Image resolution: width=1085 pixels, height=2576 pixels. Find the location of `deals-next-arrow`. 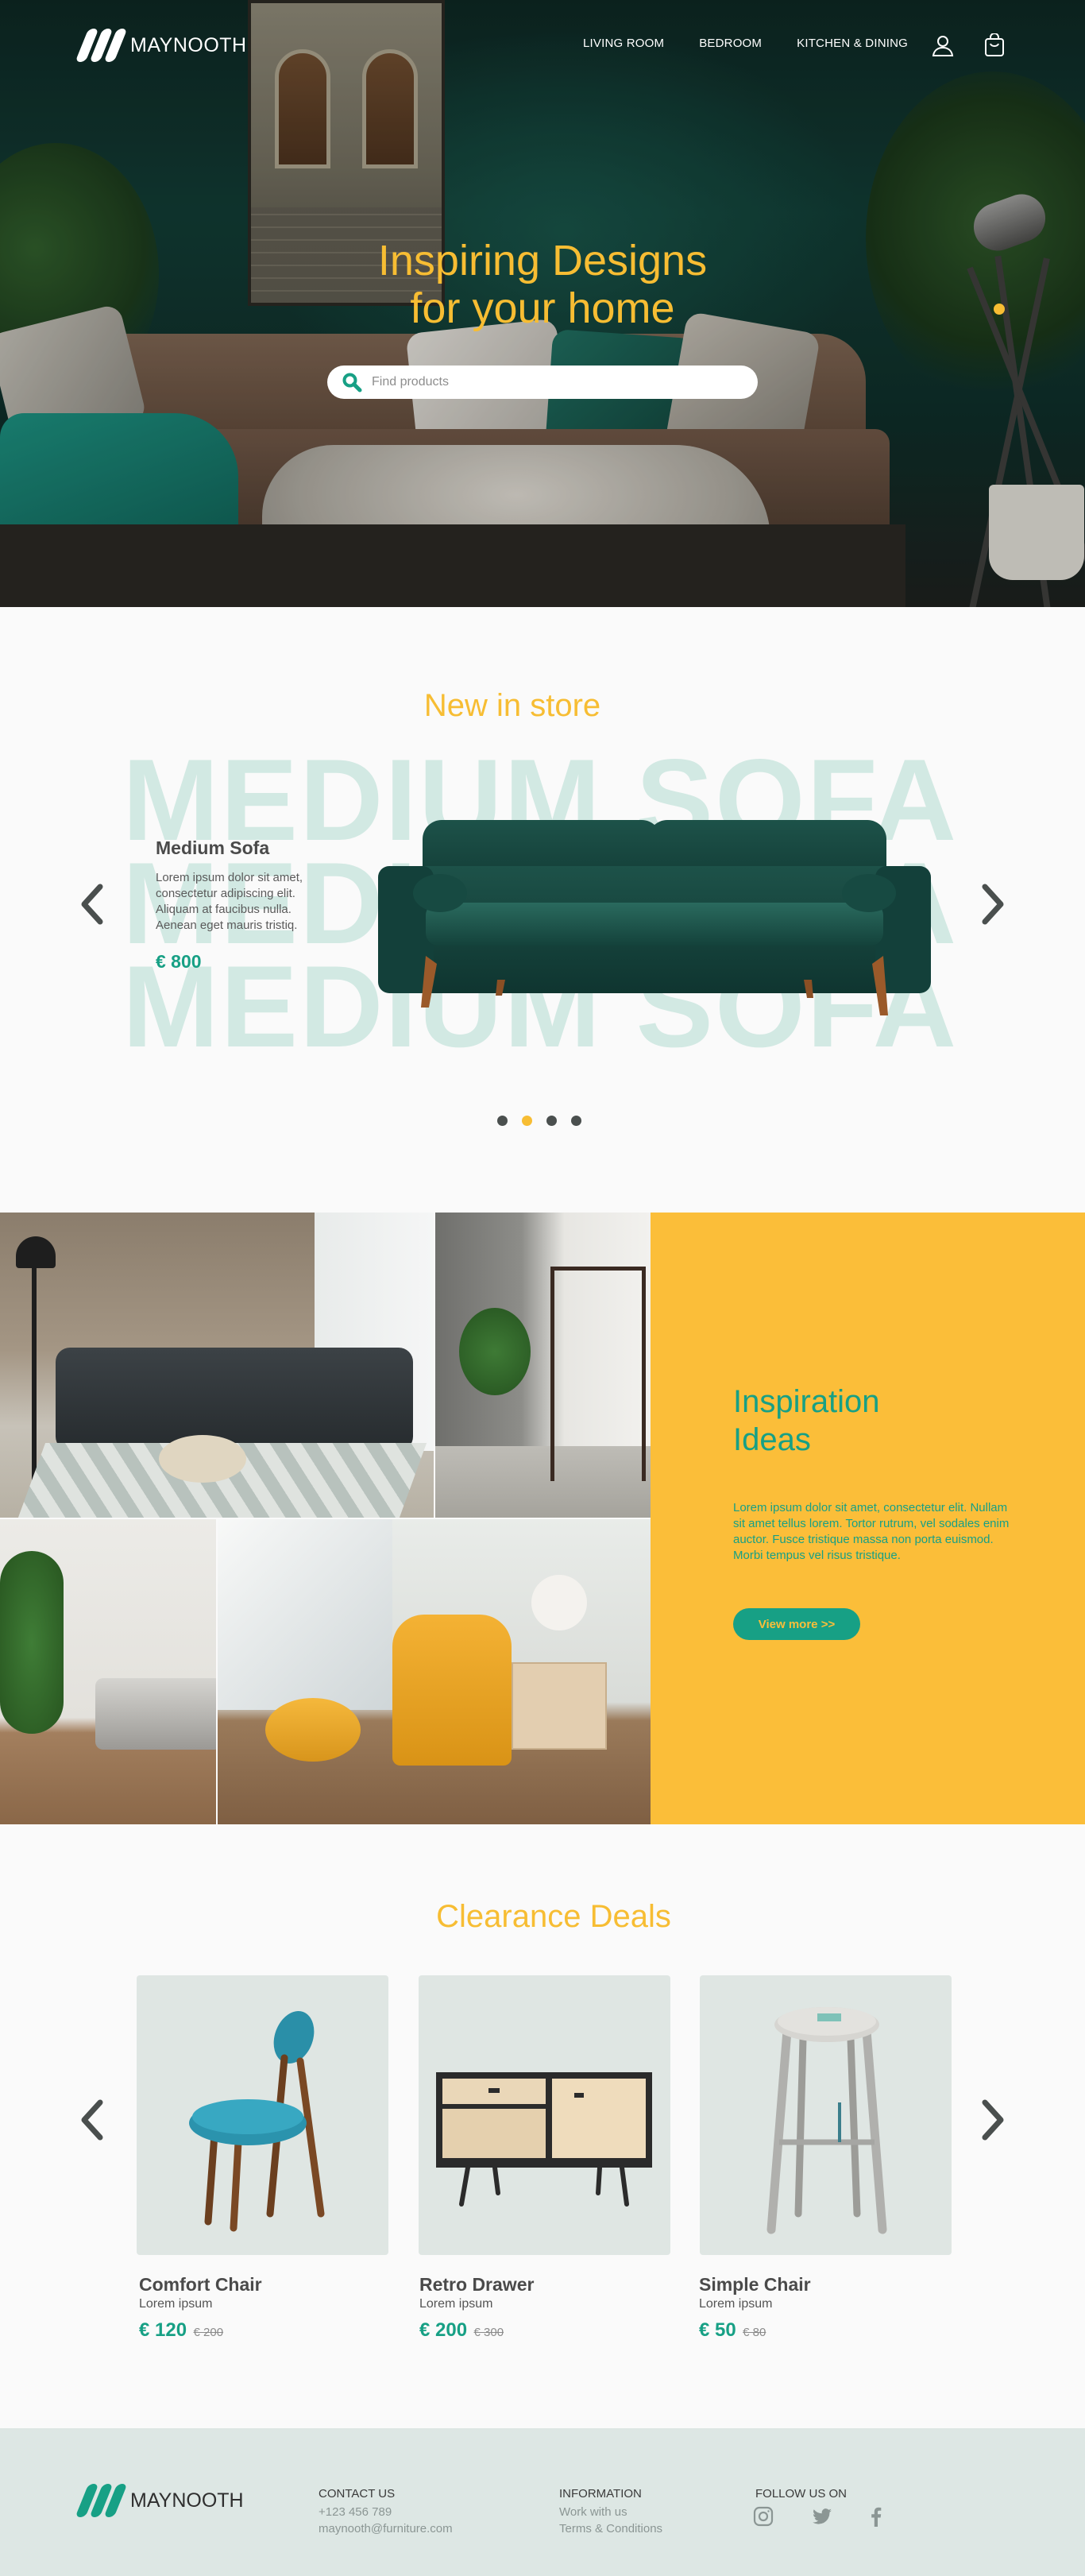

deals-next-arrow is located at coordinates (993, 2120).